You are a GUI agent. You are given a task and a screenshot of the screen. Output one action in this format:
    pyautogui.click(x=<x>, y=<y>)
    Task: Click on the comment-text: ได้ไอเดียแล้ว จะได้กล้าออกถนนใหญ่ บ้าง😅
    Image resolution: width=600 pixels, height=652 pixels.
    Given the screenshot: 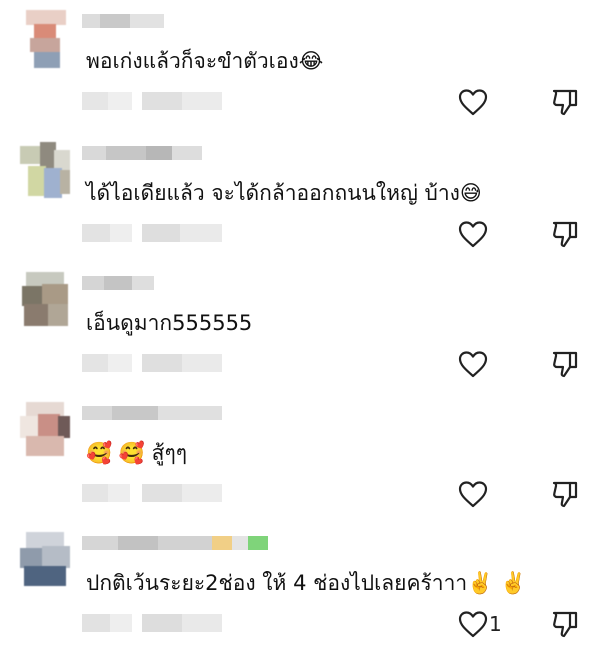 What is the action you would take?
    pyautogui.click(x=284, y=193)
    